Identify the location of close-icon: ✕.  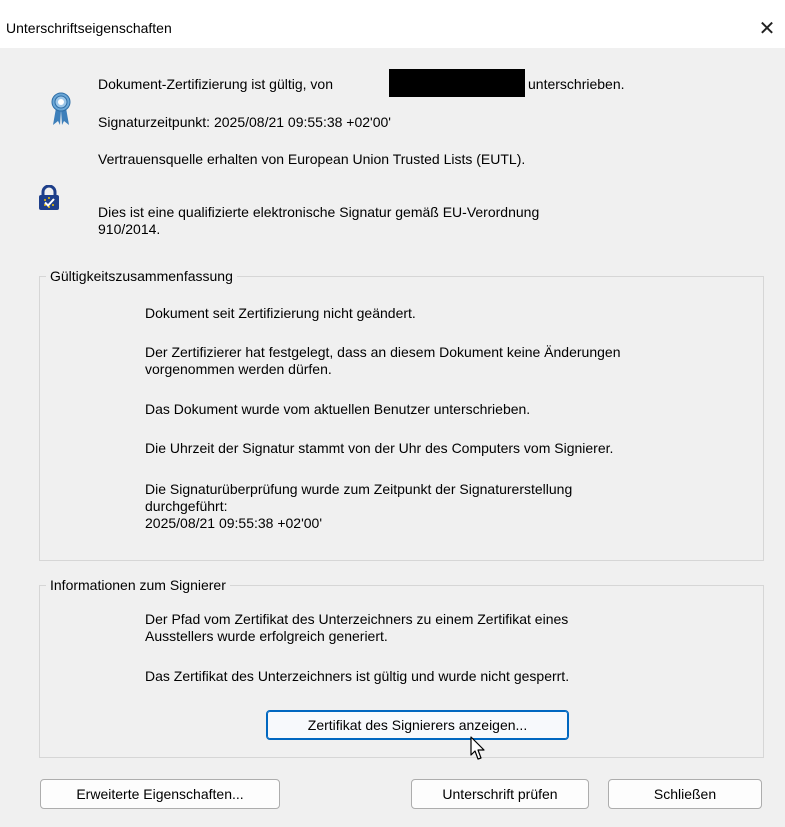
(767, 28).